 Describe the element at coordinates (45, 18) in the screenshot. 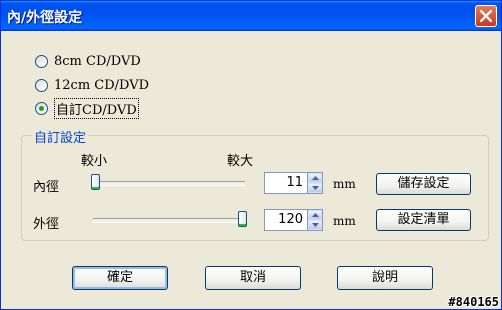

I see `window-title: 內/外徑設定` at that location.